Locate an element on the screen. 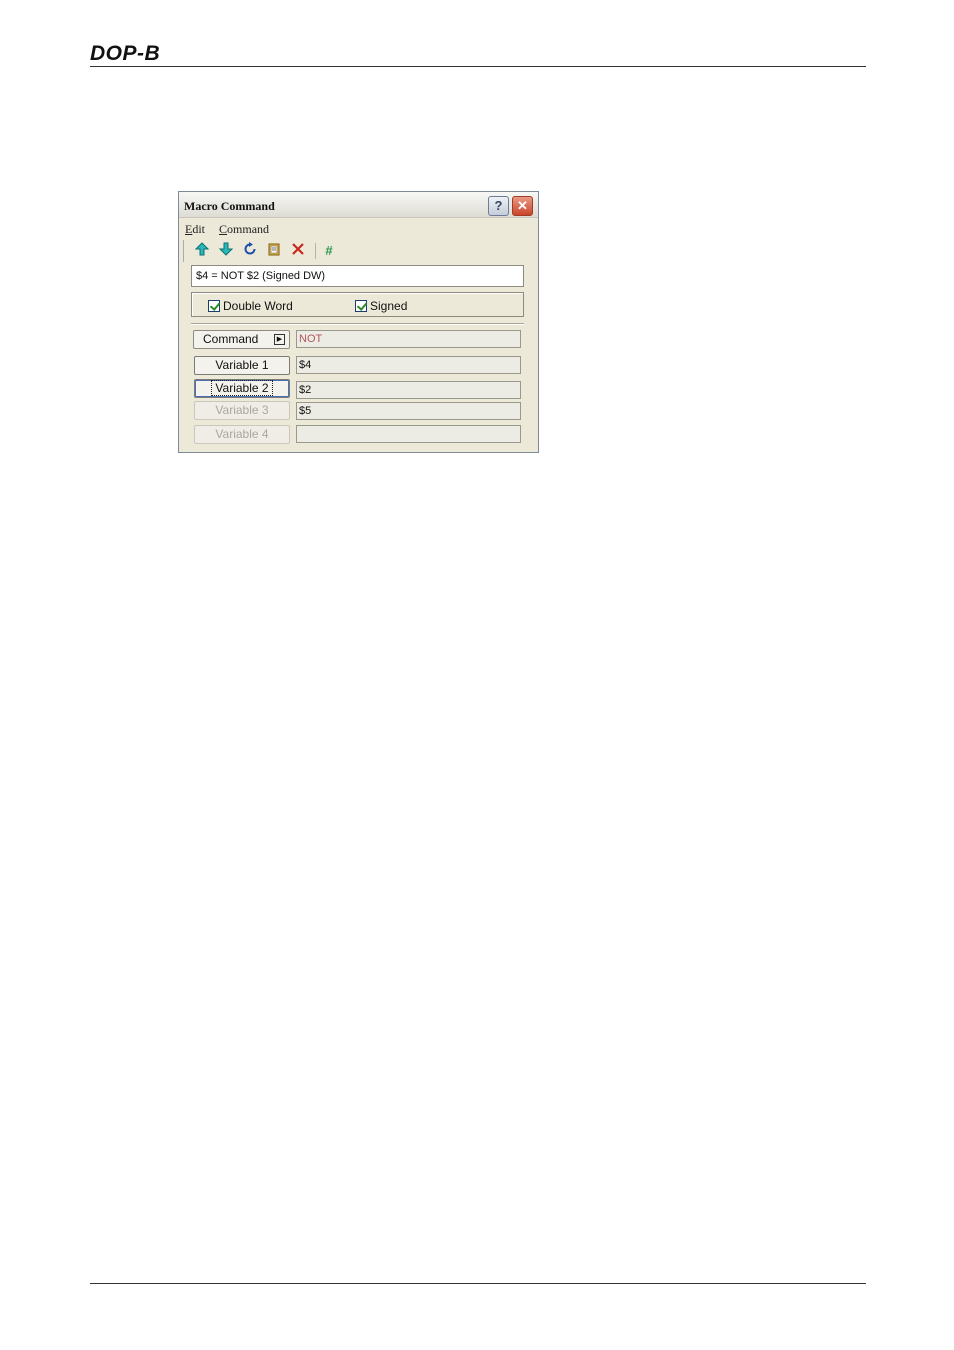 This screenshot has width=954, height=1350. variable-1-label: Variable 1 is located at coordinates (242, 365).